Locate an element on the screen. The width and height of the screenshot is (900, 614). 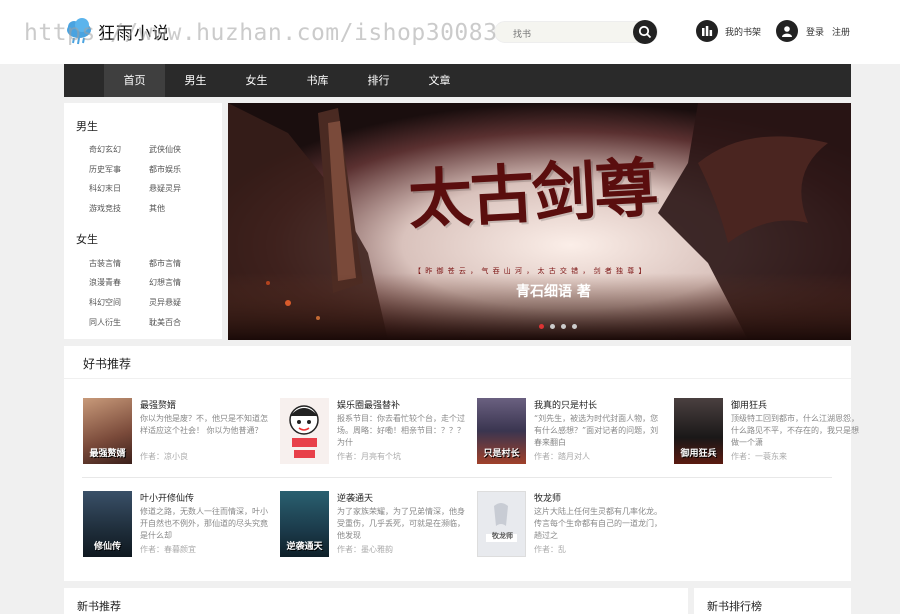
category-link: 同人衍生 is located at coordinates (105, 322).